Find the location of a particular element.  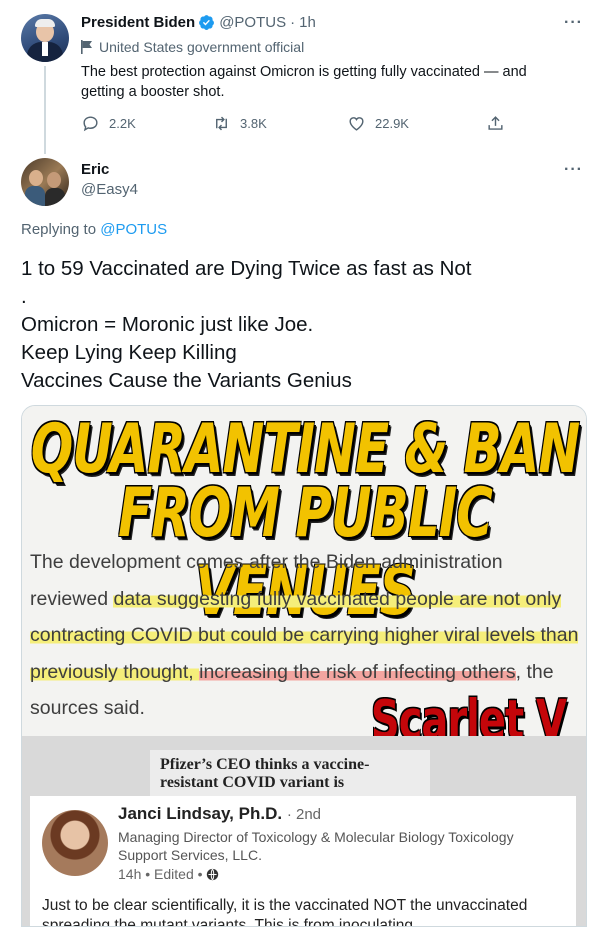

like-count: 22.9K is located at coordinates (392, 123).